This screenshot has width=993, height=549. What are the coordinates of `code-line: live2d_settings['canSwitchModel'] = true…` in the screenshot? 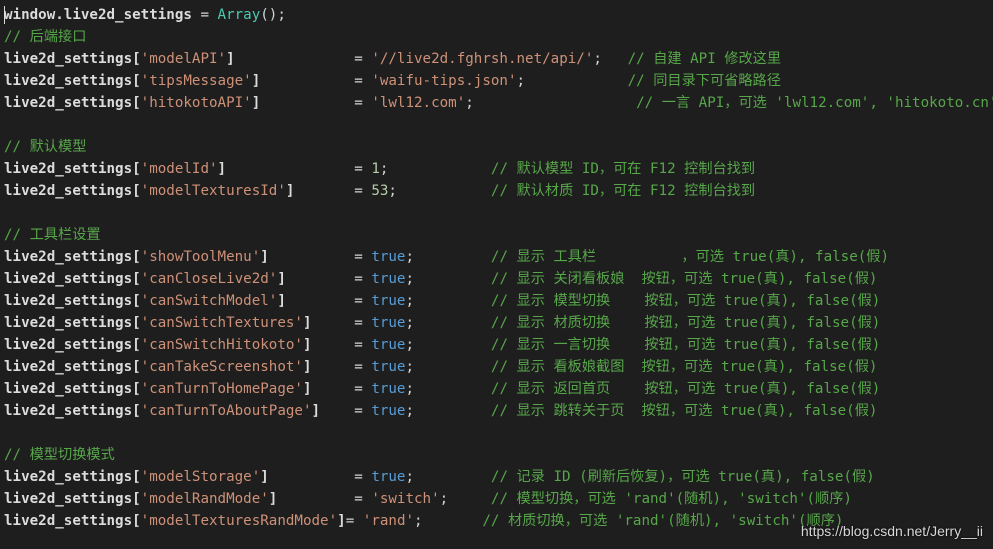 It's located at (442, 301).